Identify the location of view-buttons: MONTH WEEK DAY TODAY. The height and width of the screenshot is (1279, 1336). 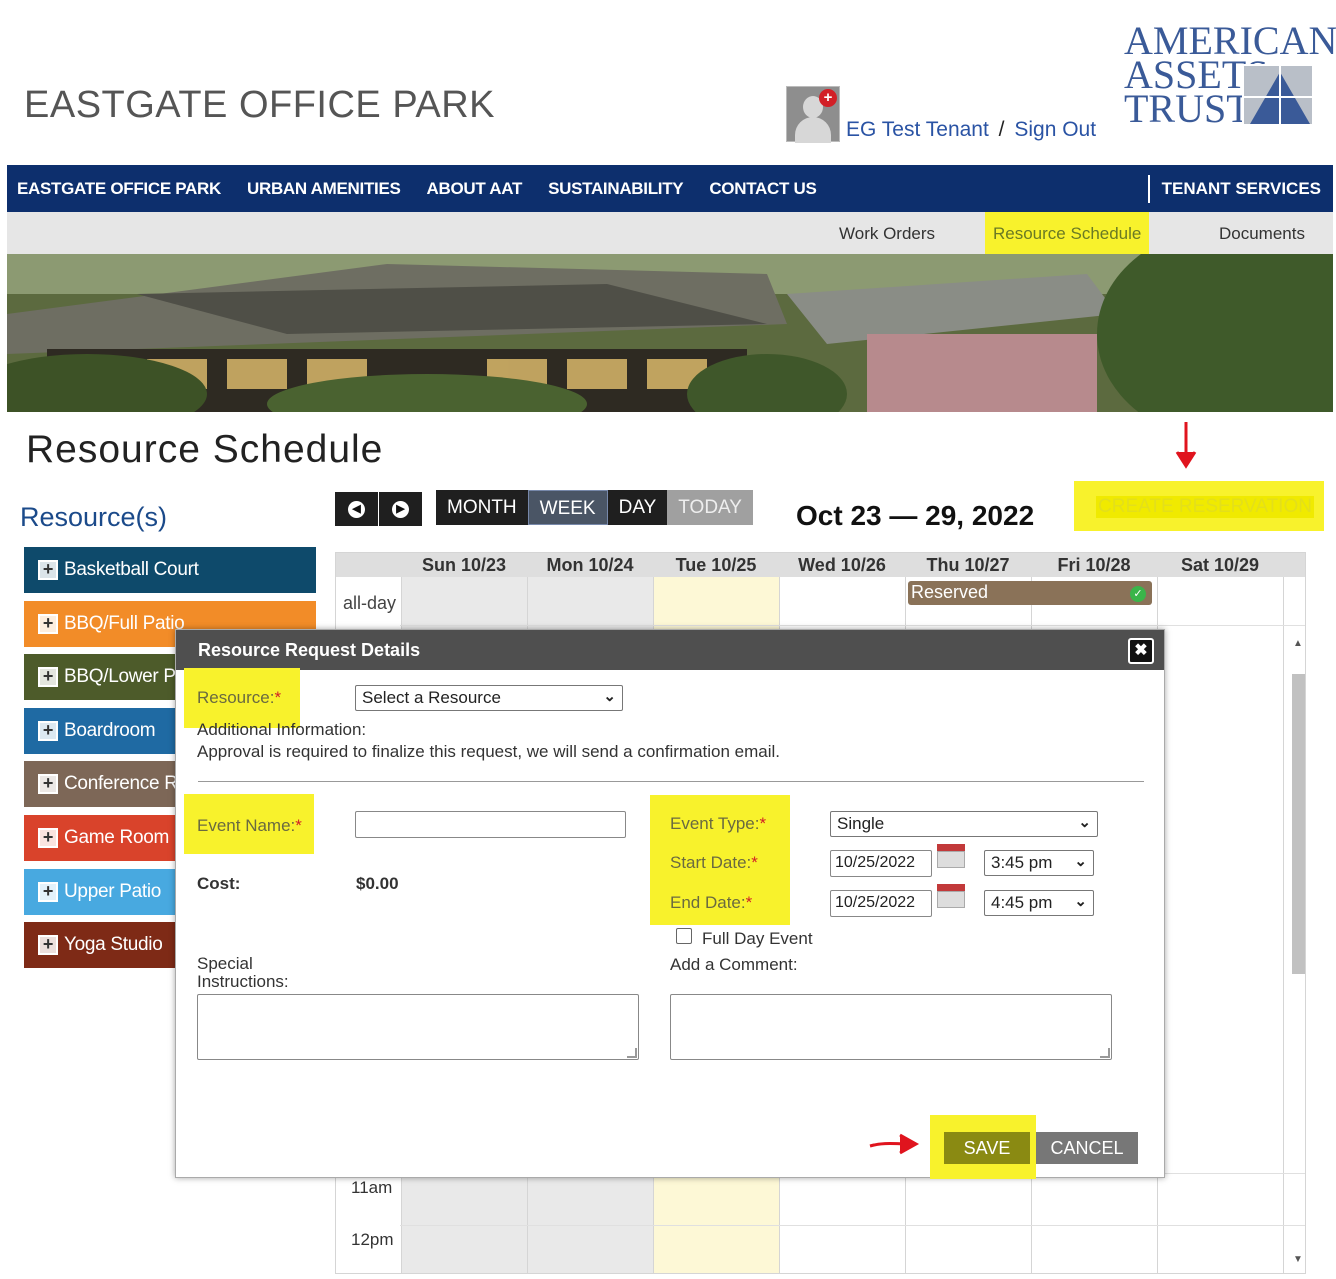
(594, 507).